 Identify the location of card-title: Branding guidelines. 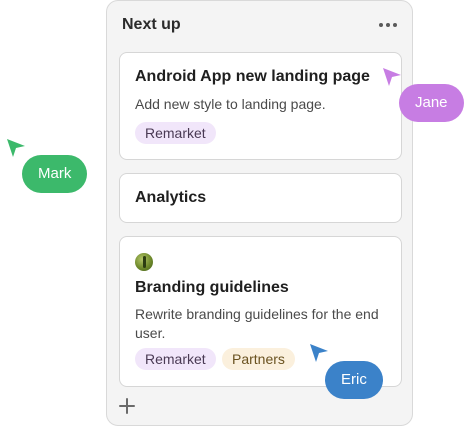
(212, 287).